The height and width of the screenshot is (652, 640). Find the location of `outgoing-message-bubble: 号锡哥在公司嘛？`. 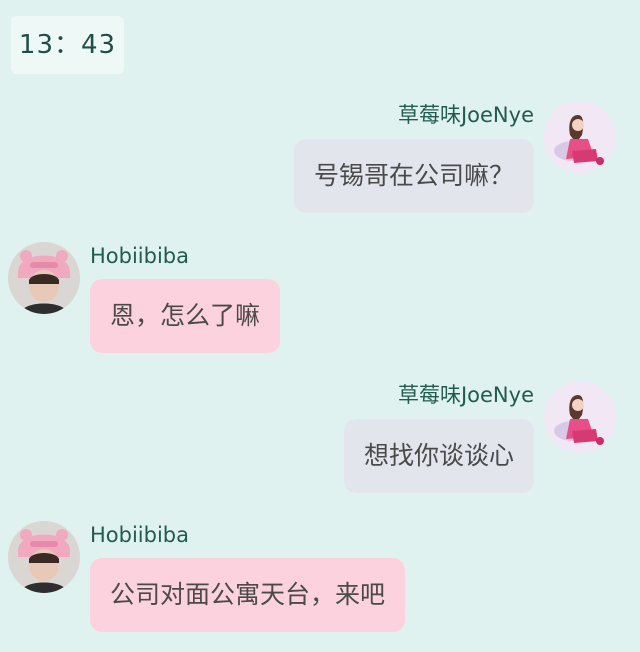

outgoing-message-bubble: 号锡哥在公司嘛？ is located at coordinates (413, 176).